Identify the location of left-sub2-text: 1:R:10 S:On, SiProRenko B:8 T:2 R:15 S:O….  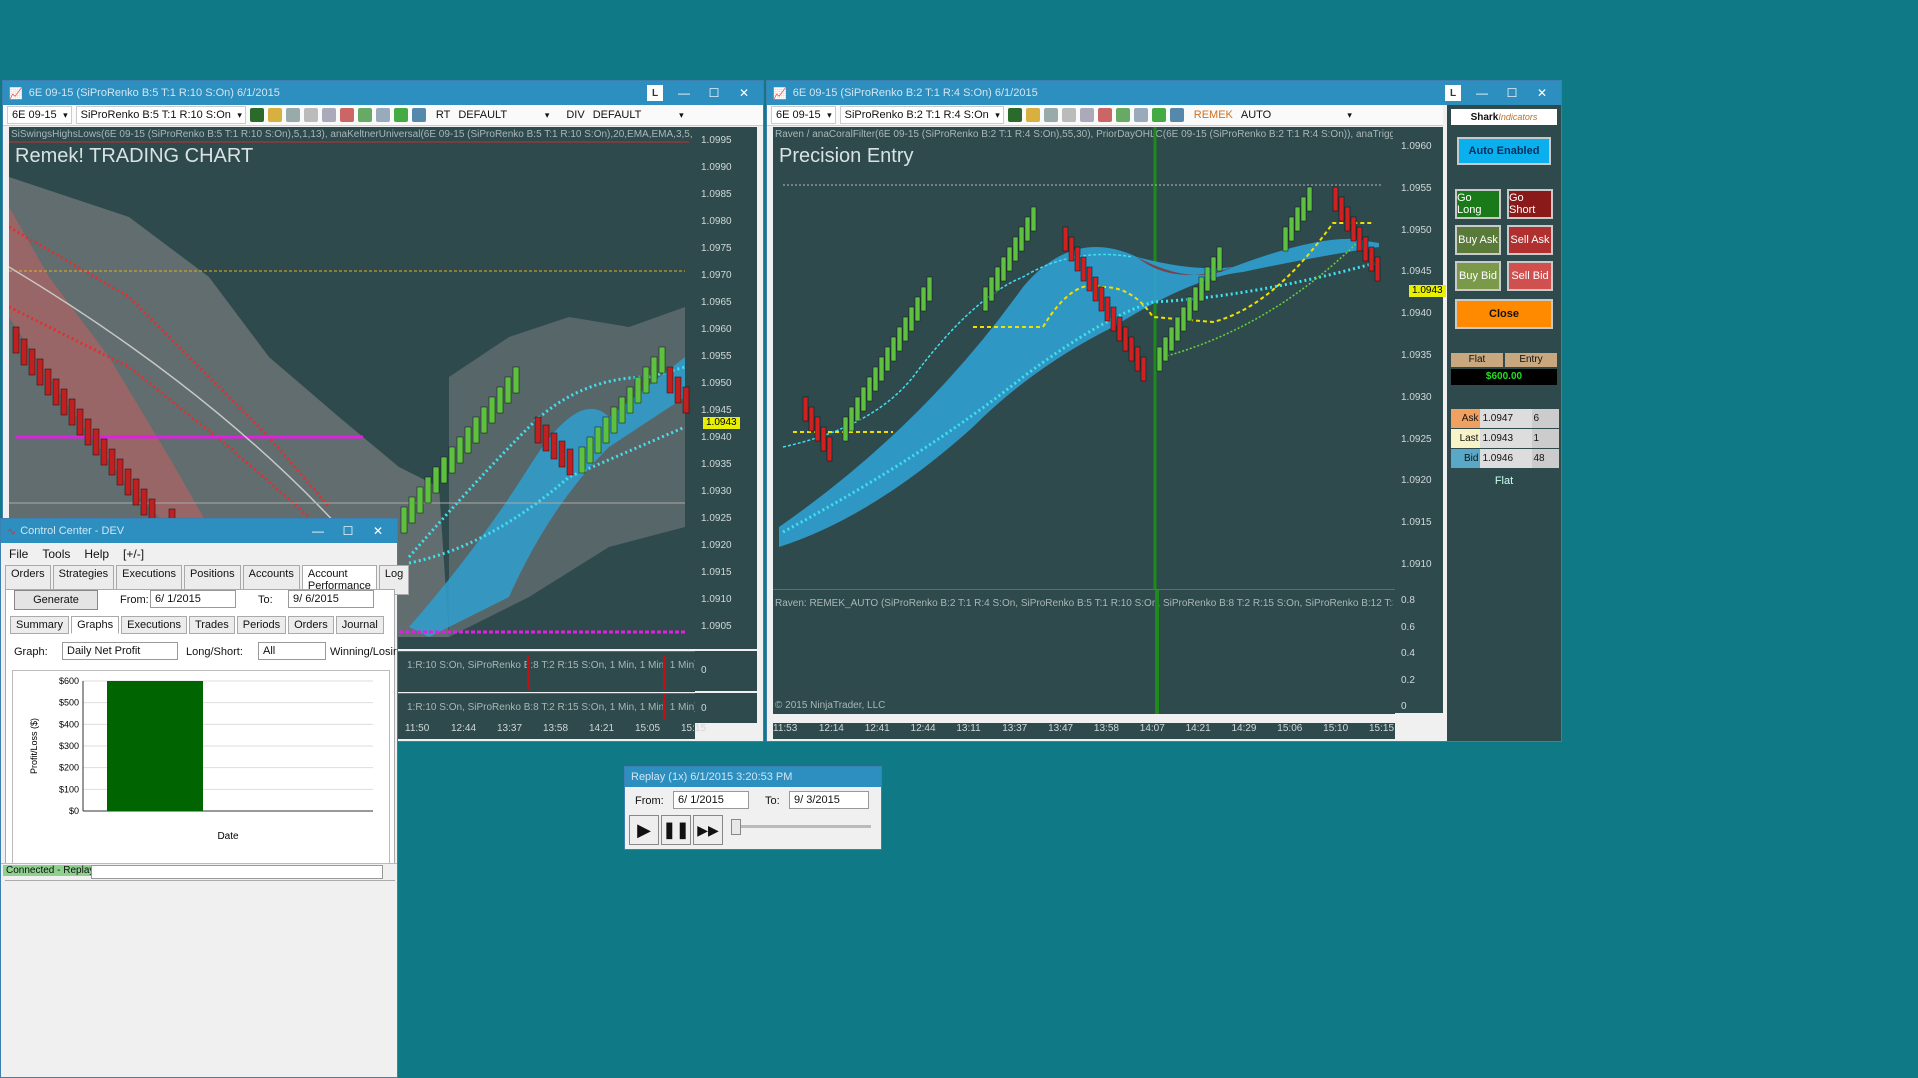
(551, 707).